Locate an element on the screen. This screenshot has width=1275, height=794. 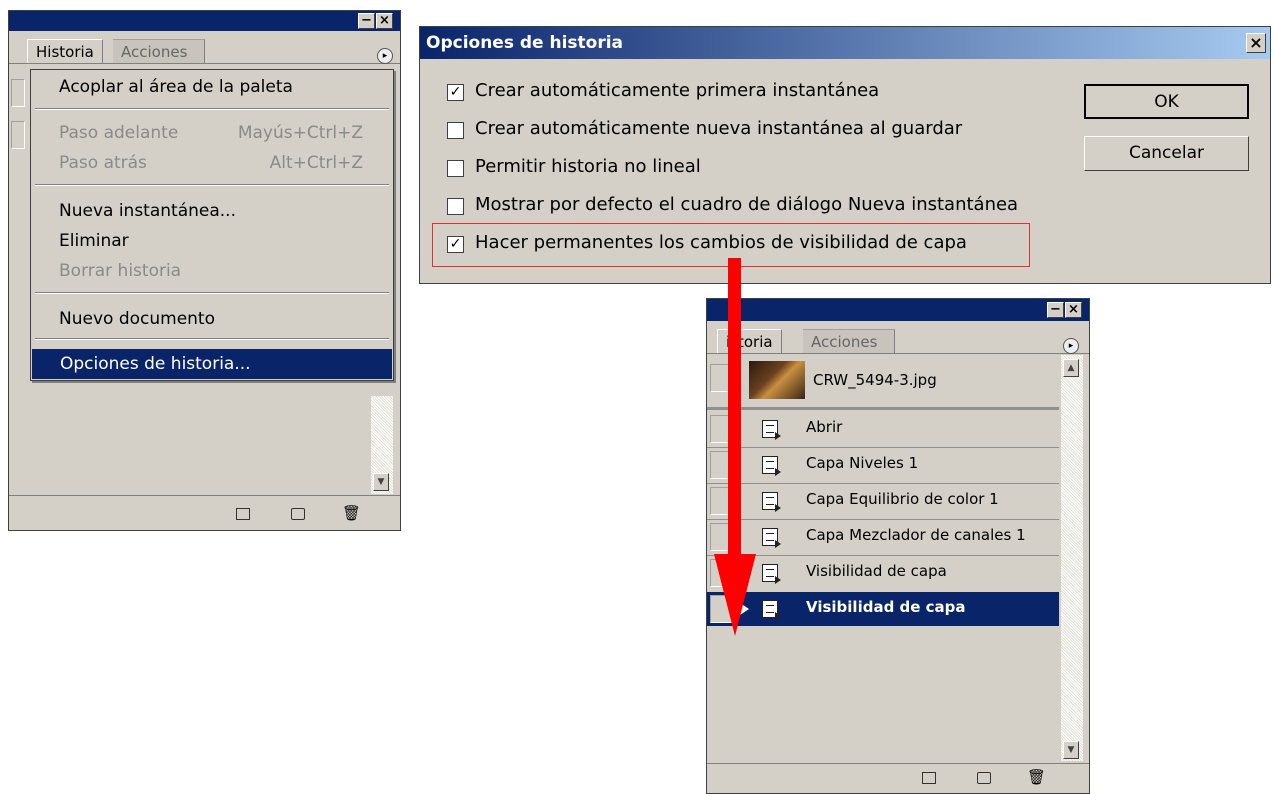
palette-body is located at coordinates (20, 107).